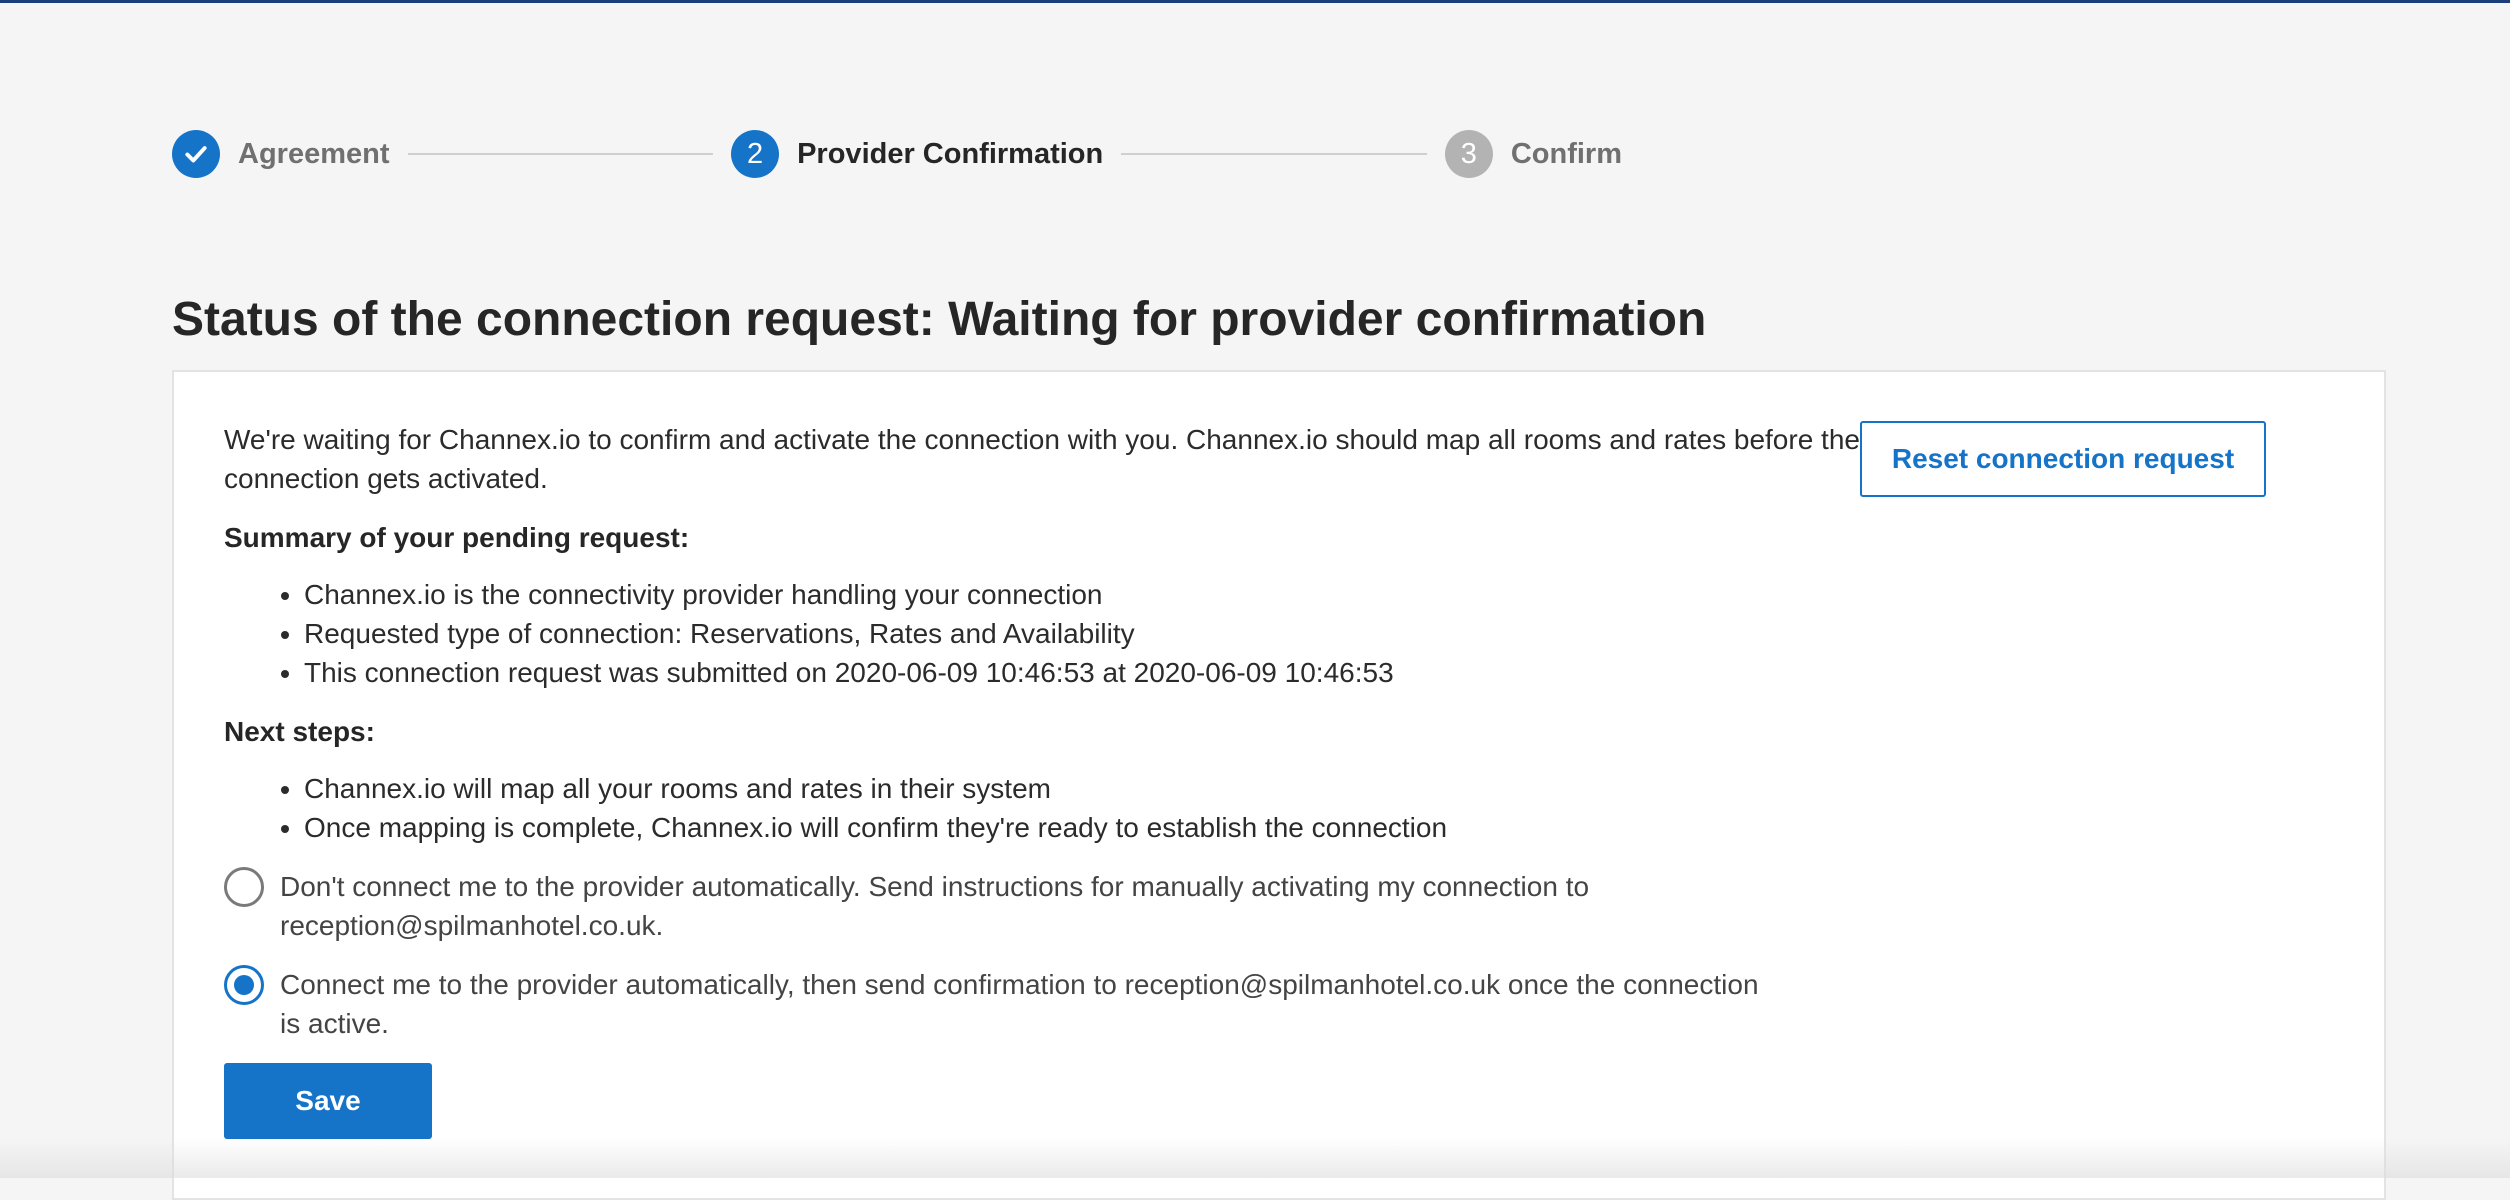 This screenshot has height=1200, width=2510. What do you see at coordinates (196, 154) in the screenshot?
I see `checkmark-icon` at bounding box center [196, 154].